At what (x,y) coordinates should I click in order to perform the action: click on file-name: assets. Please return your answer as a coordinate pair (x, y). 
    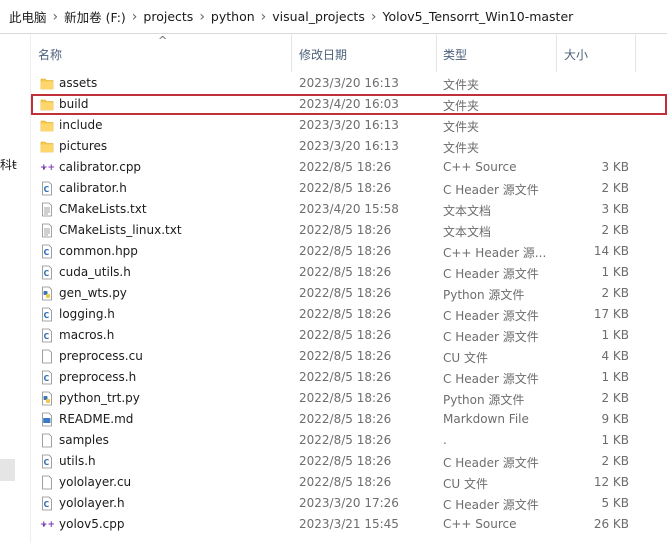
    Looking at the image, I should click on (78, 83).